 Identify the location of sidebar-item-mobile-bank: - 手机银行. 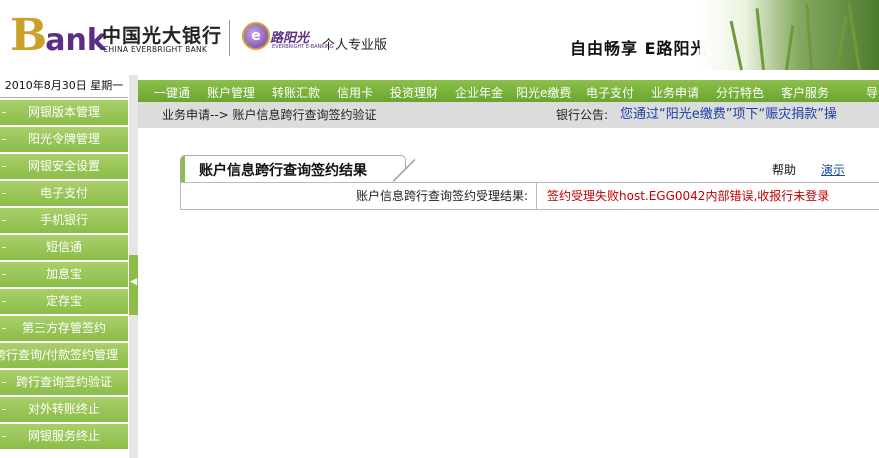
(64, 221).